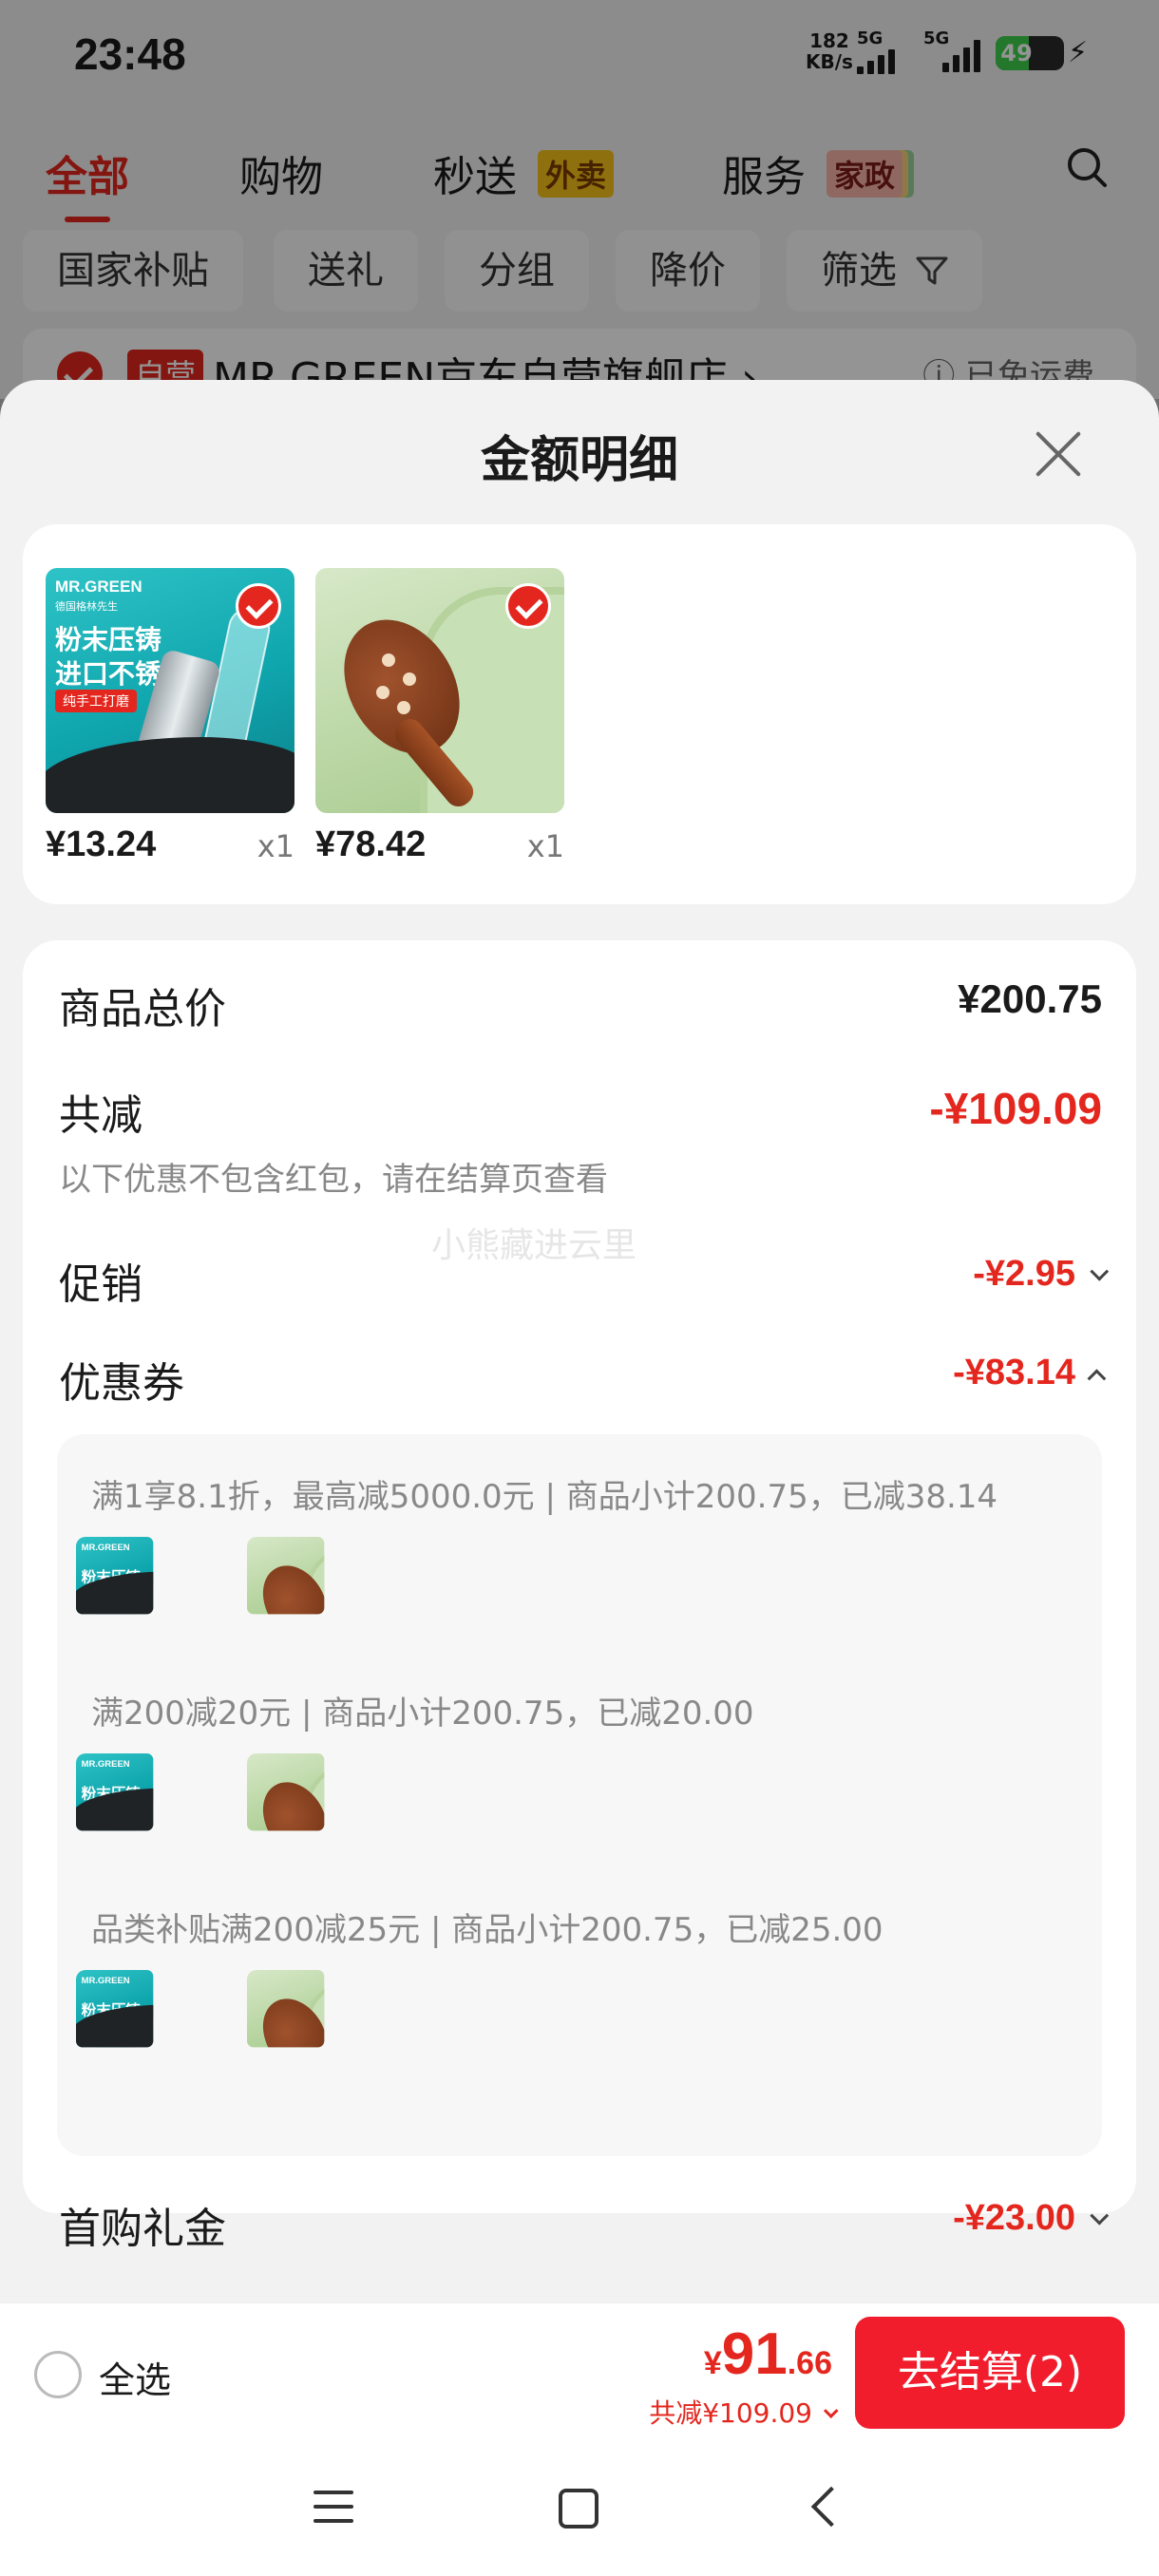 The width and height of the screenshot is (1159, 2576). I want to click on promo-label: 促销, so click(100, 1284).